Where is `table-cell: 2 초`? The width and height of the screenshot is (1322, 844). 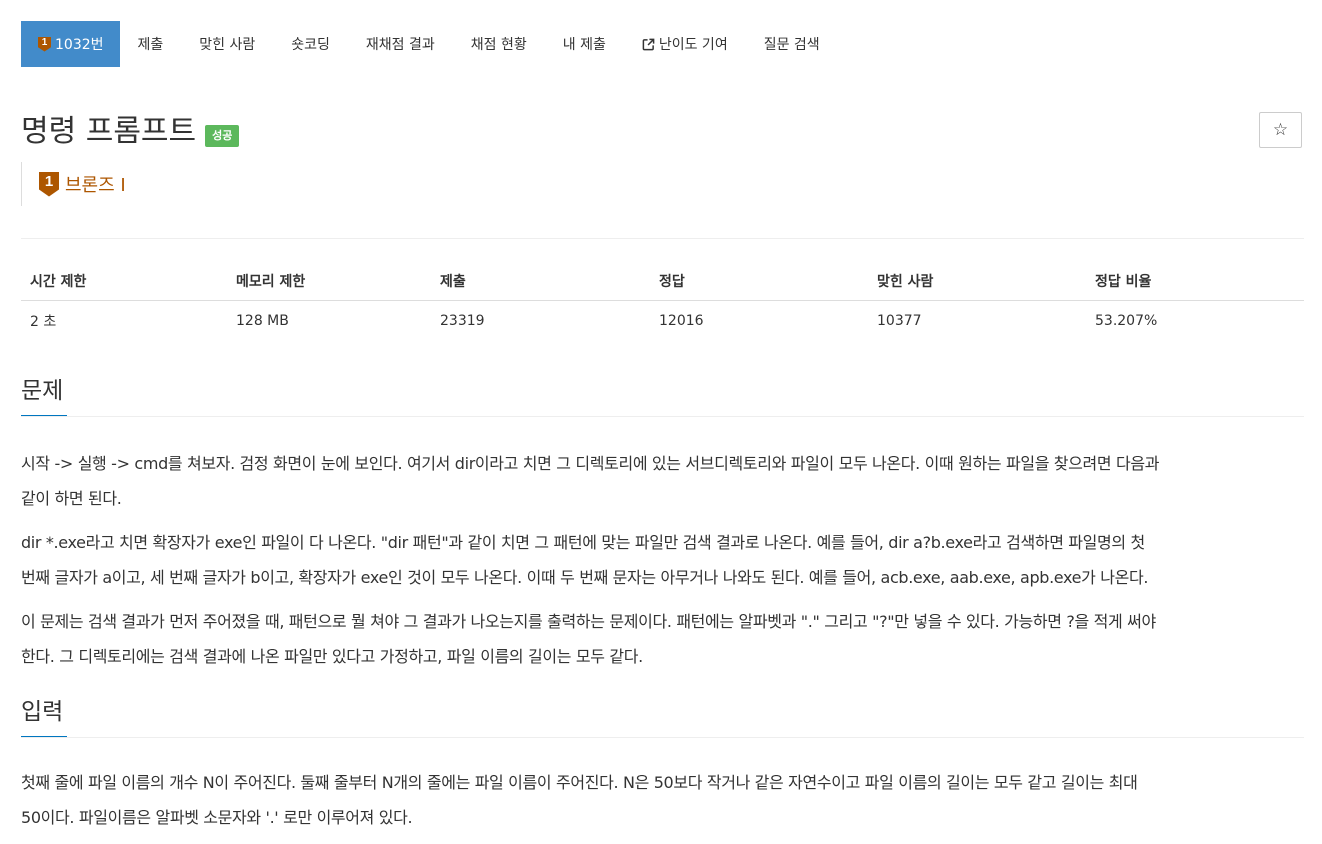 table-cell: 2 초 is located at coordinates (43, 322).